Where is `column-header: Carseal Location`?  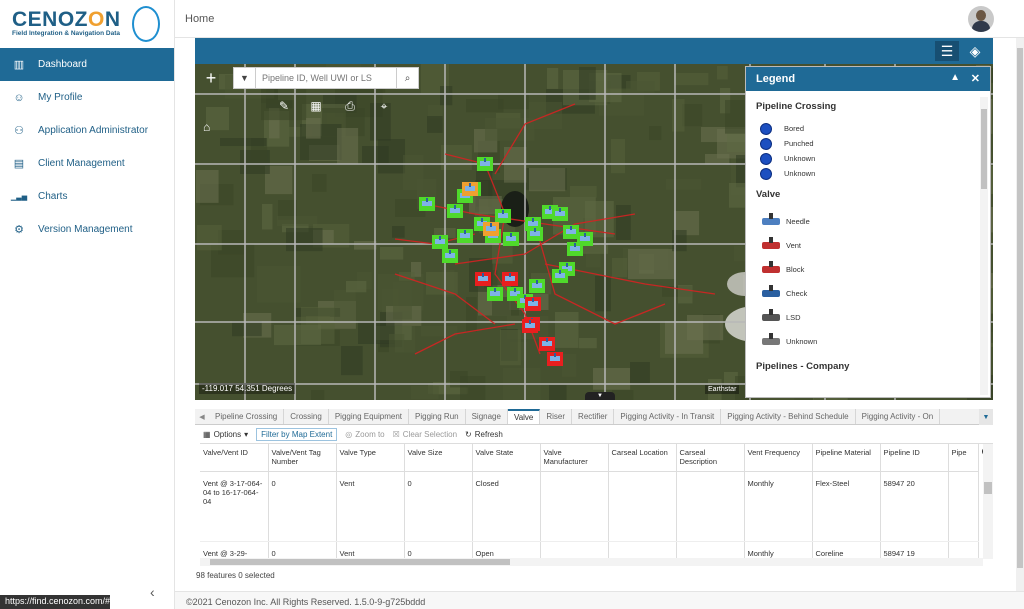 column-header: Carseal Location is located at coordinates (642, 458).